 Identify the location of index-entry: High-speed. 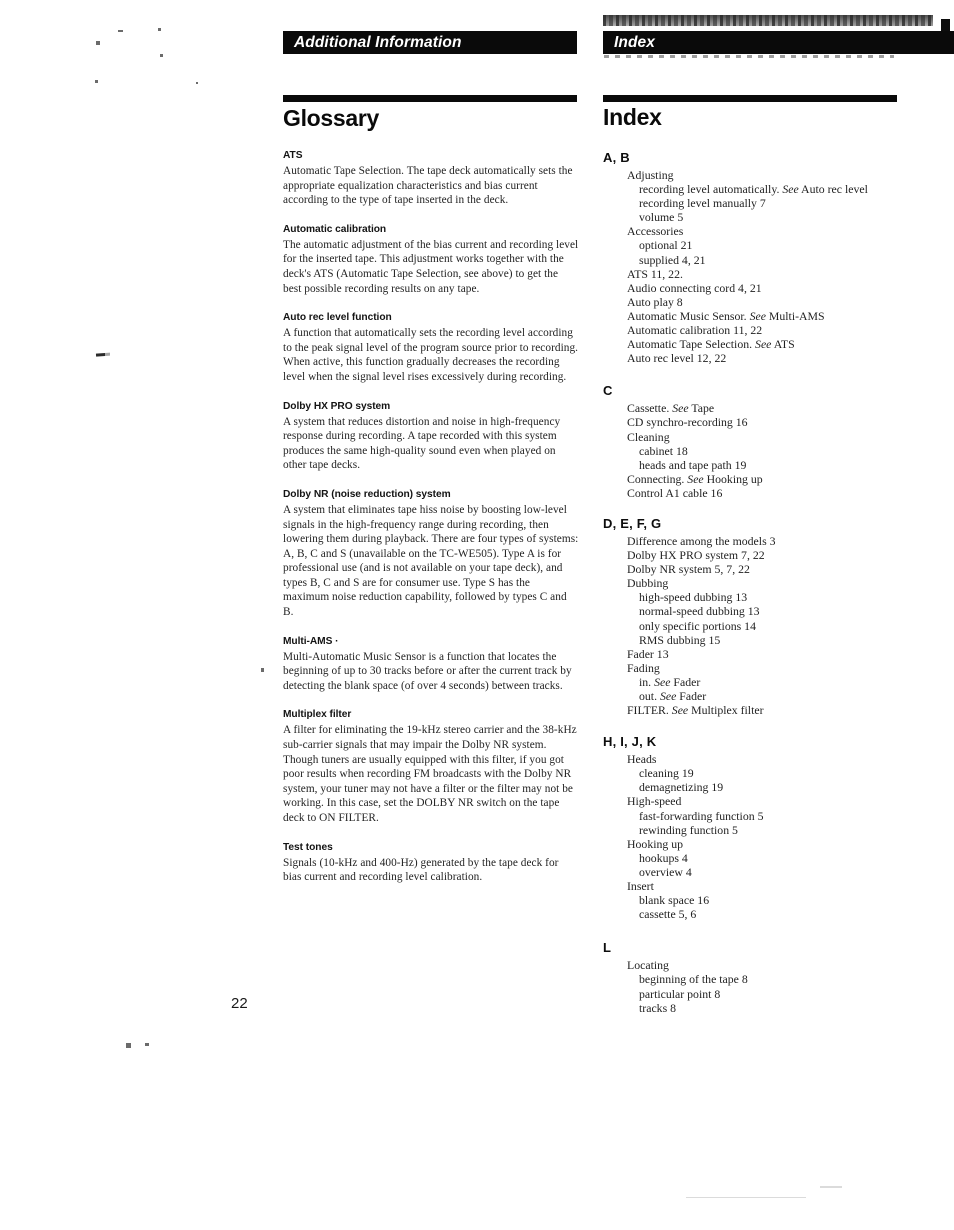
(654, 801).